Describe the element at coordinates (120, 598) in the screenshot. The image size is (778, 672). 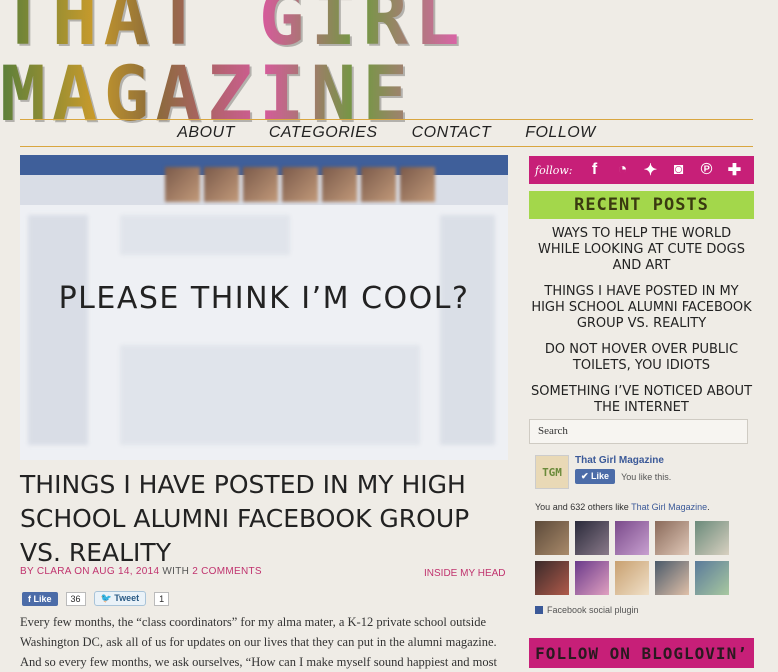
I see `tweet-button: 🐦 Tweet` at that location.